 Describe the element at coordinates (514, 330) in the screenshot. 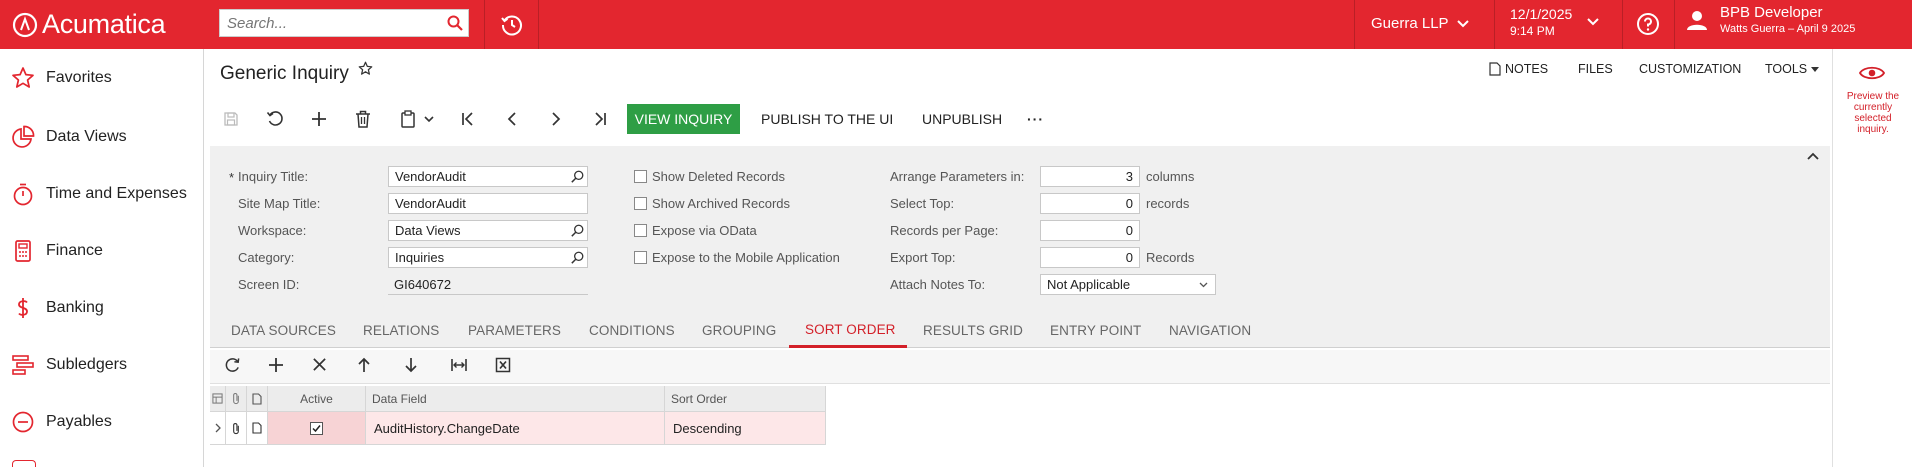

I see `tab-parameters: PARAMETERS` at that location.